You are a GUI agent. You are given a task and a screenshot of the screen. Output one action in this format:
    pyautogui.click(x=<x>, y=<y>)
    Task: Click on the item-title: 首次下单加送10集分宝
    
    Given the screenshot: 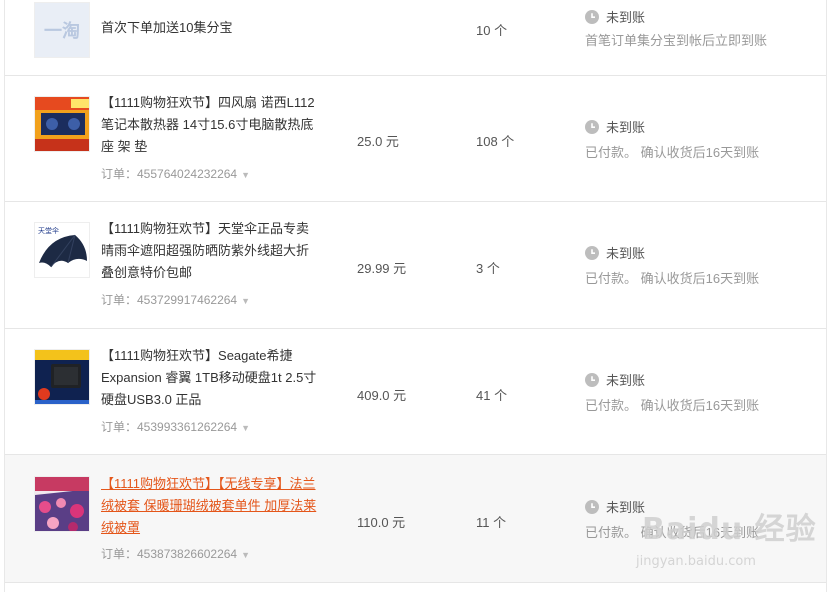 What is the action you would take?
    pyautogui.click(x=167, y=27)
    